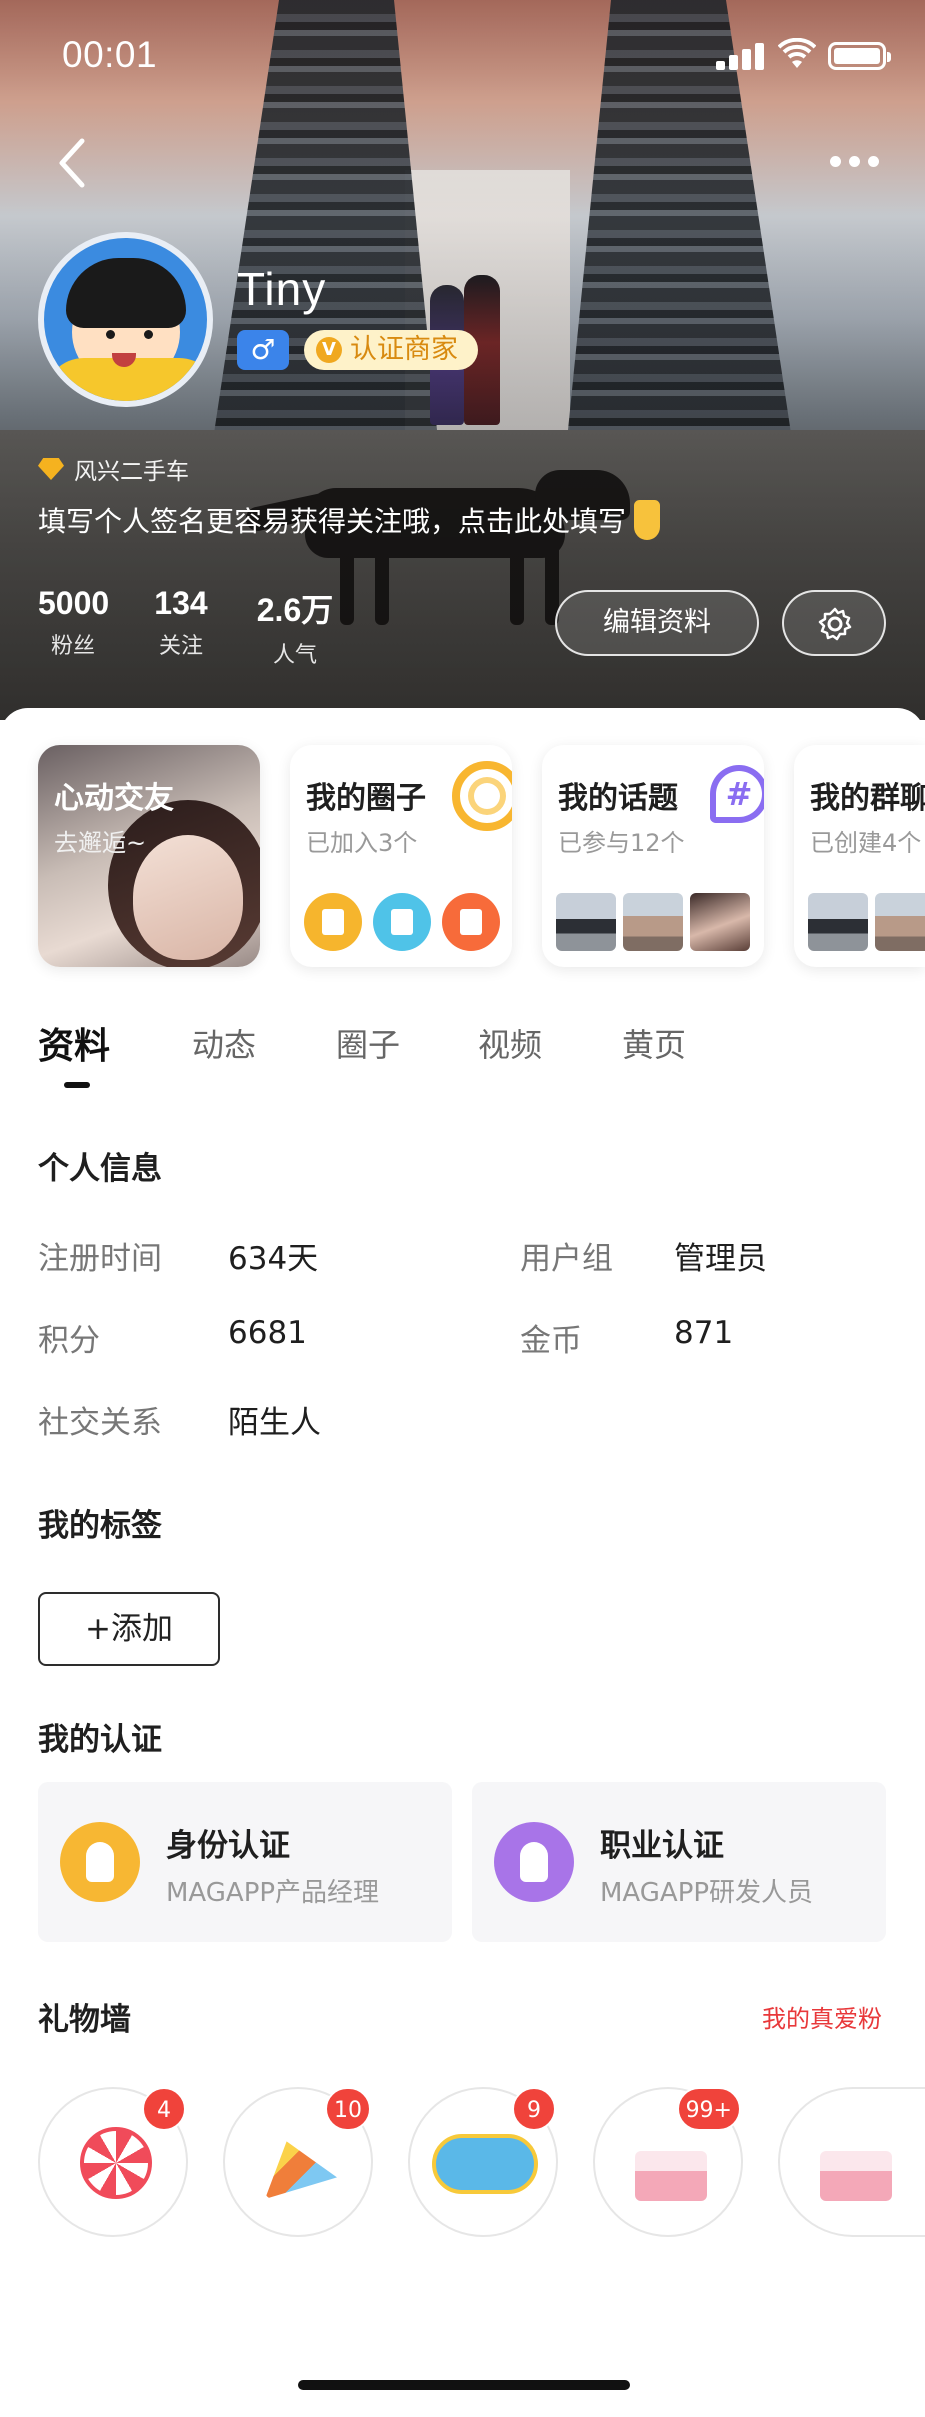 This screenshot has height=2417, width=925. What do you see at coordinates (534, 2109) in the screenshot?
I see `gift-count-badge: 9` at bounding box center [534, 2109].